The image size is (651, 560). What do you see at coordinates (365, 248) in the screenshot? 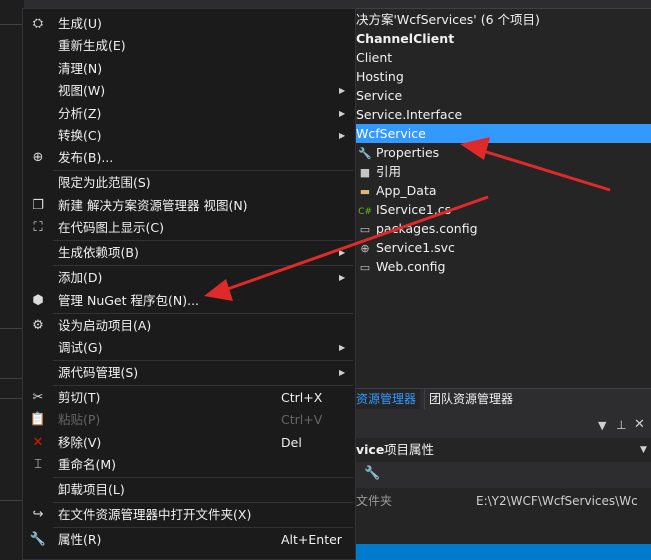
I see `globe-icon: ⊕` at bounding box center [365, 248].